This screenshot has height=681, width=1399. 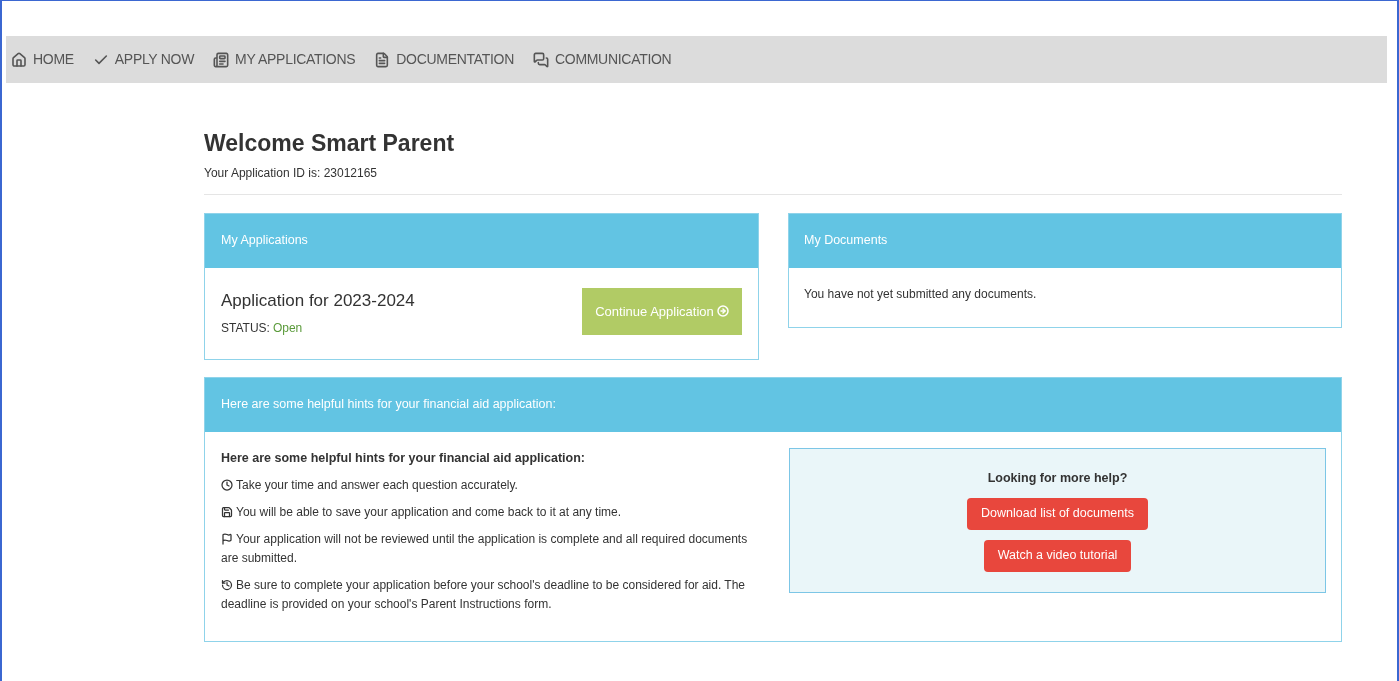 I want to click on hints-heading: Here are some helpful hints for your financial aid application:, so click(x=403, y=458).